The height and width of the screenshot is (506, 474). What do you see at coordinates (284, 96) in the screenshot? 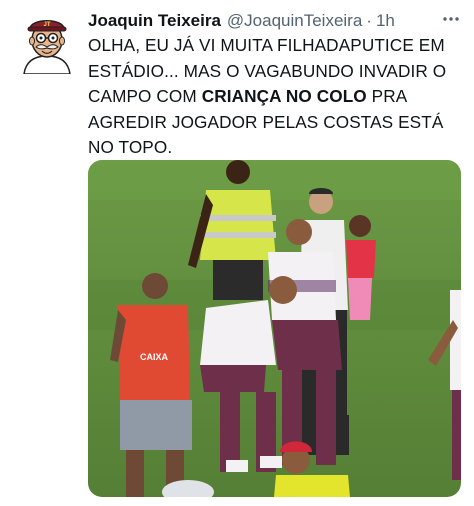
I see `tweet-text-bold: CRIANÇA NO COLO` at bounding box center [284, 96].